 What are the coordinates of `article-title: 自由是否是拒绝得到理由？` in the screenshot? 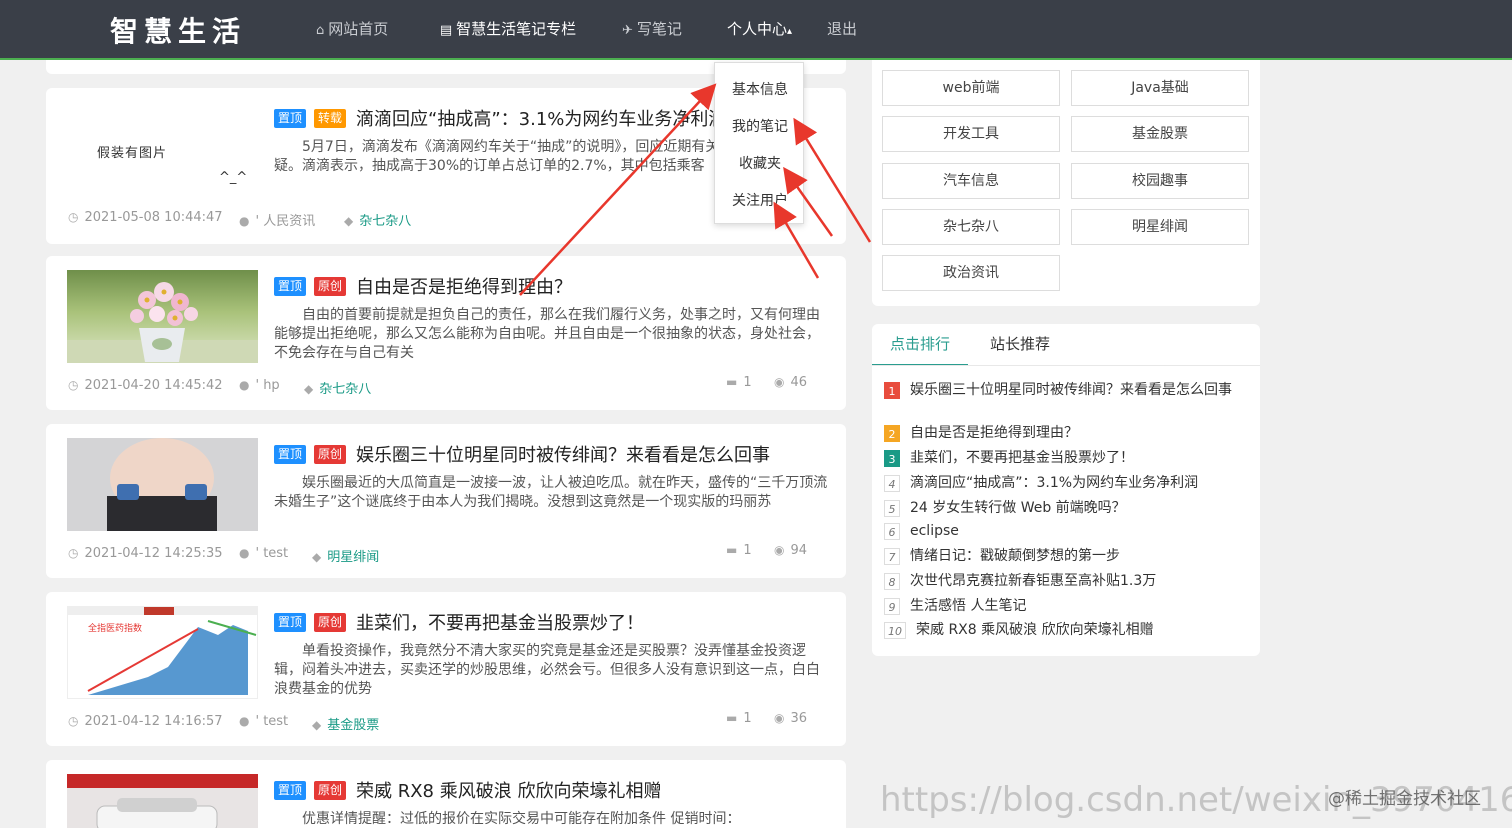 It's located at (464, 286).